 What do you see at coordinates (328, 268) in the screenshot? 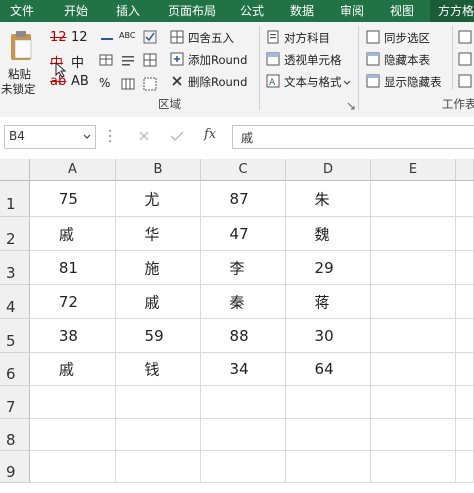
I see `cell-d3: 29` at bounding box center [328, 268].